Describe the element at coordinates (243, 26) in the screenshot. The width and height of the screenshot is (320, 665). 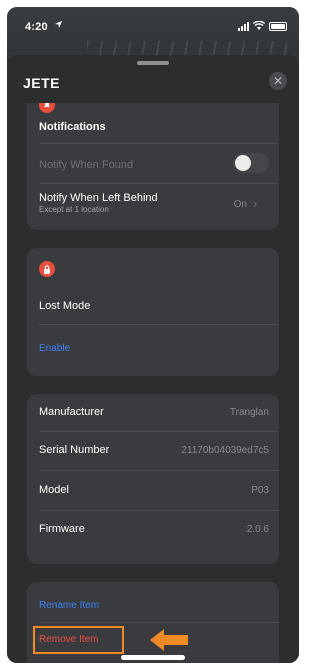
I see `cellular-signal-icon` at that location.